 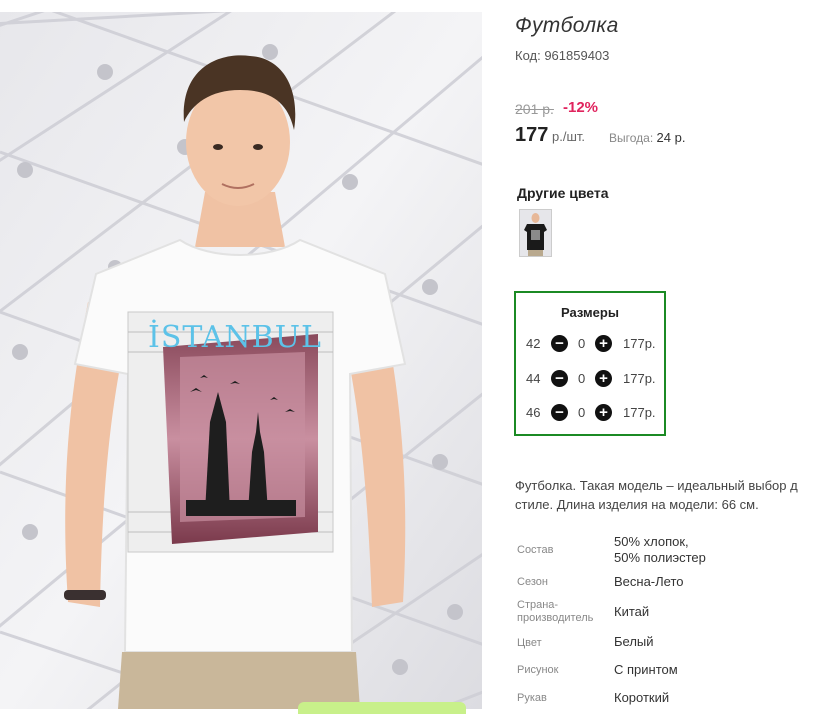 I want to click on benefit-label: Выгода:, so click(x=631, y=138).